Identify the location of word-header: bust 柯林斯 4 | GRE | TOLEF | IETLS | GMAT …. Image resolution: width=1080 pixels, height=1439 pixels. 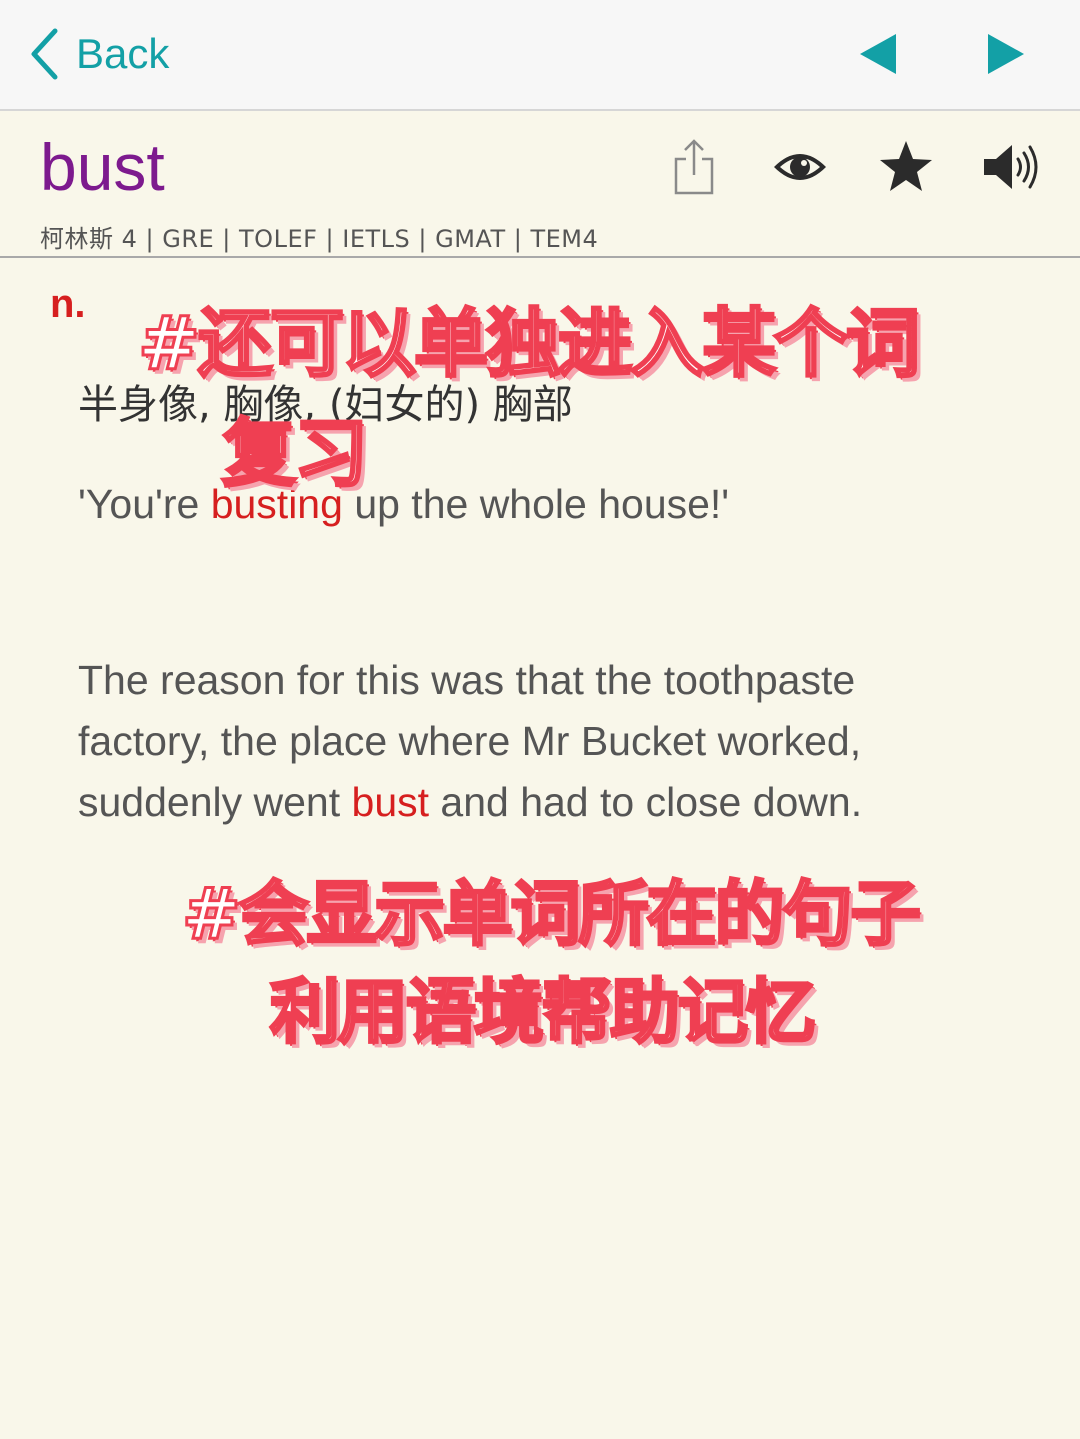
(540, 184).